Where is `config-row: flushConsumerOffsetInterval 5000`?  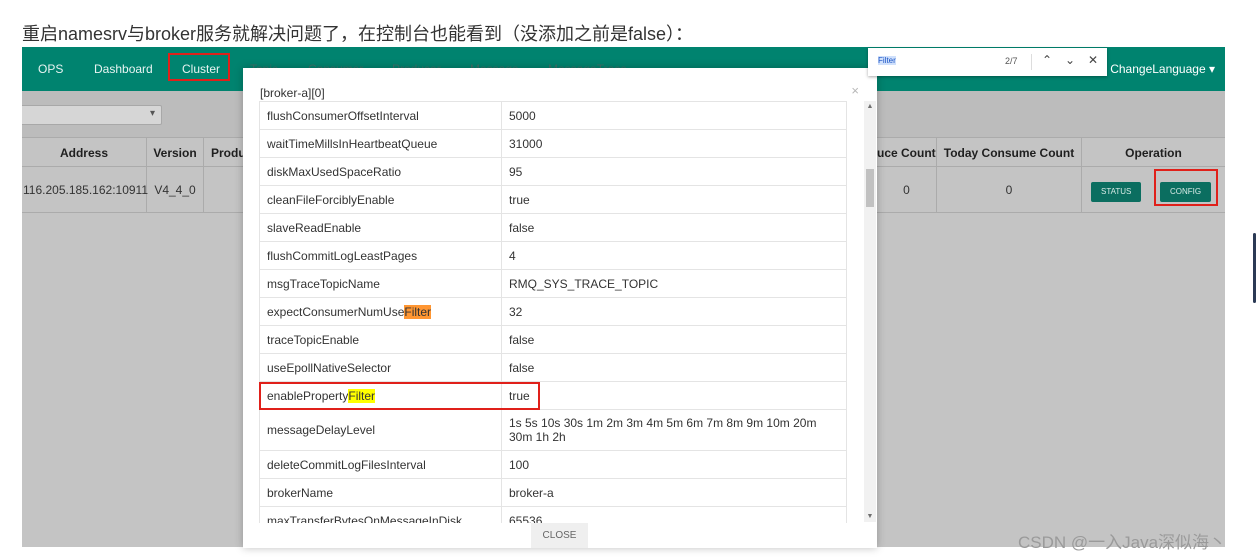
config-row: flushConsumerOffsetInterval 5000 is located at coordinates (553, 115).